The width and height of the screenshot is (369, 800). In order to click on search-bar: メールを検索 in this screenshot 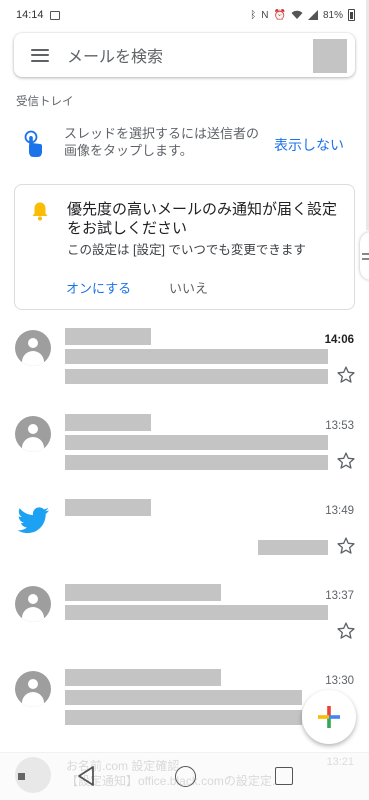, I will do `click(184, 55)`.